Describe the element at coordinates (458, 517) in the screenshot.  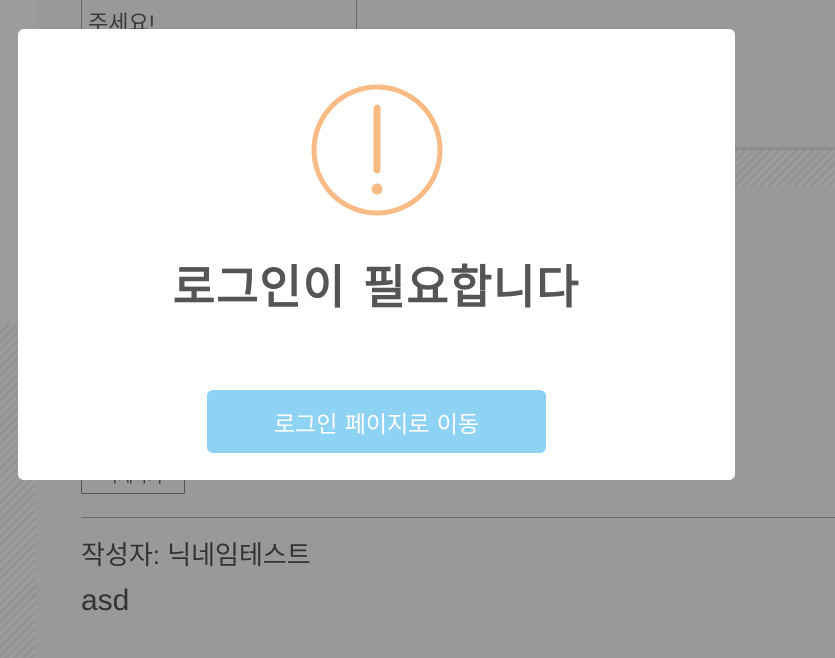
I see `divider` at that location.